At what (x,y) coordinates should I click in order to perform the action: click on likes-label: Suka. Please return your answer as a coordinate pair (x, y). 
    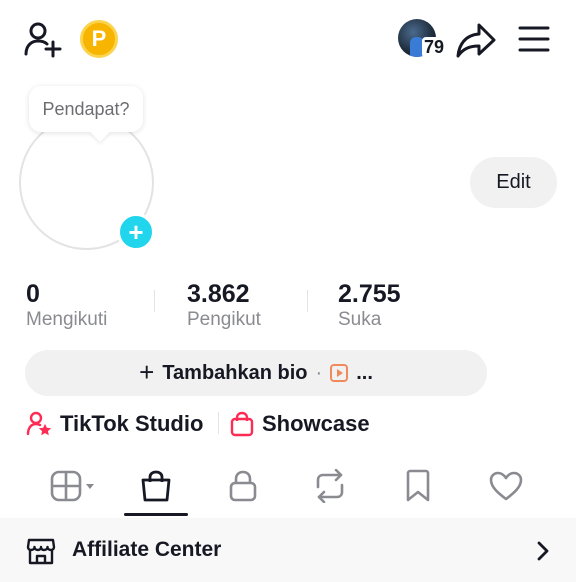
    Looking at the image, I should click on (360, 319).